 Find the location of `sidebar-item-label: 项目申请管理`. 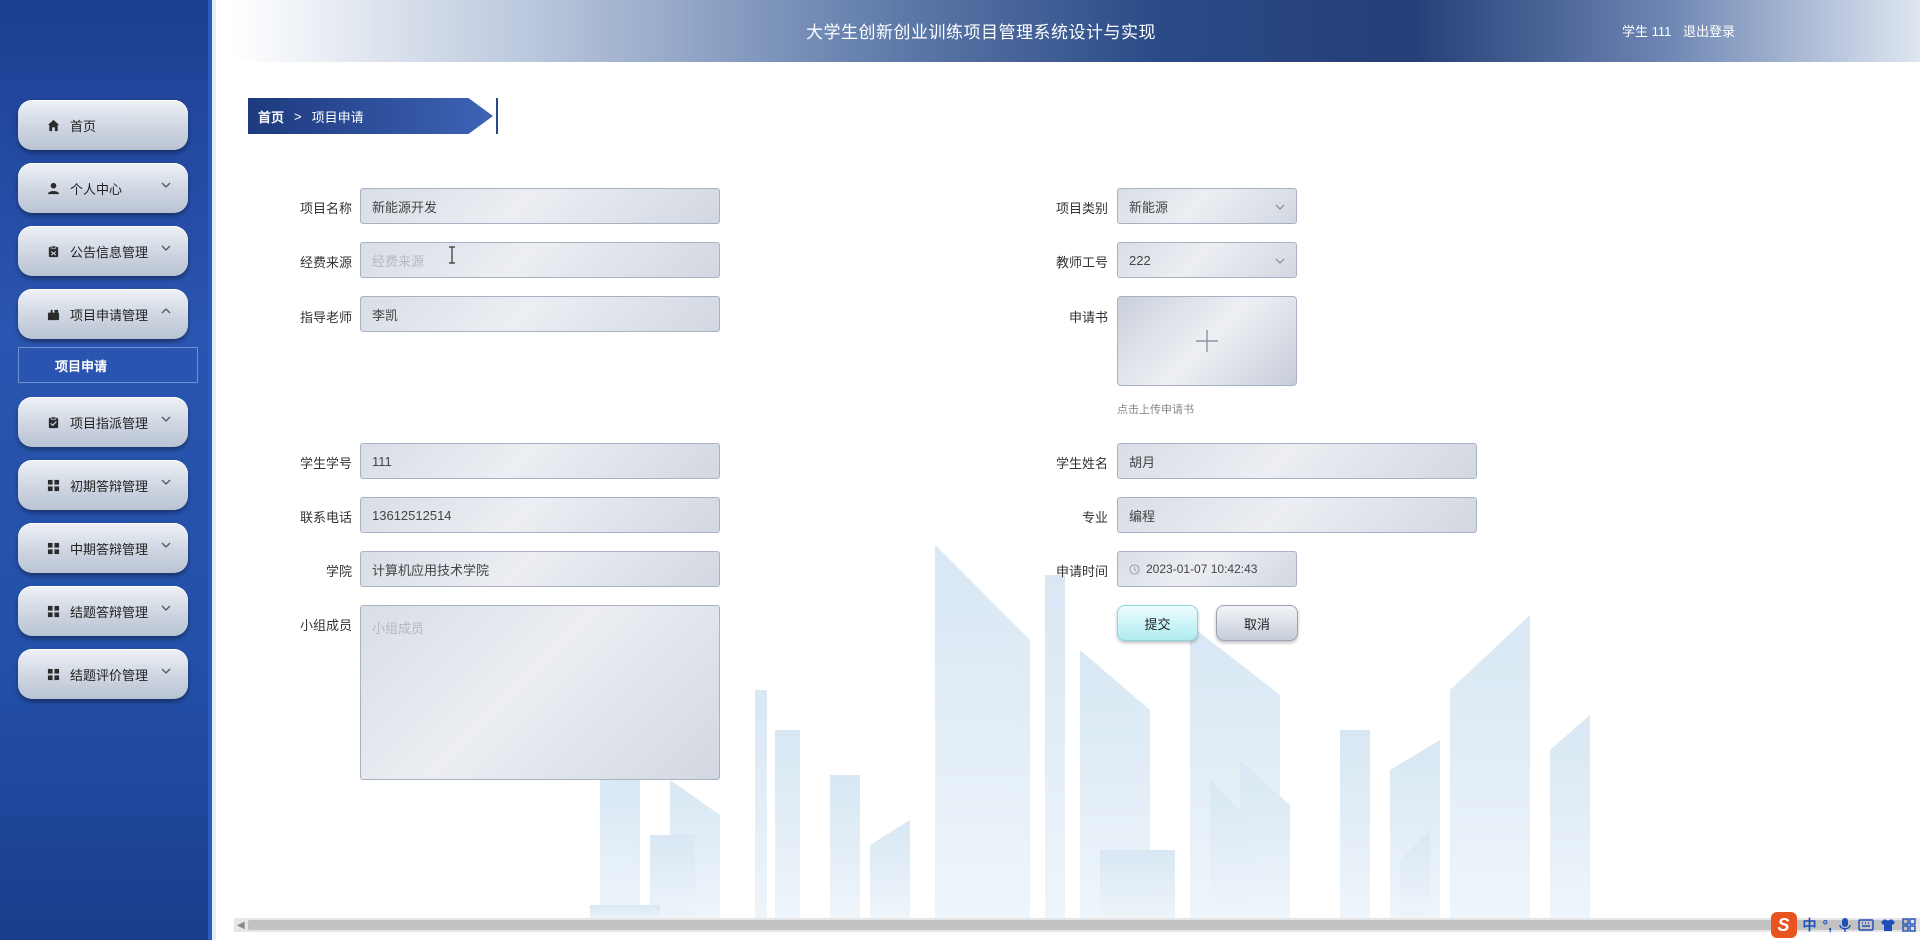

sidebar-item-label: 项目申请管理 is located at coordinates (109, 315).